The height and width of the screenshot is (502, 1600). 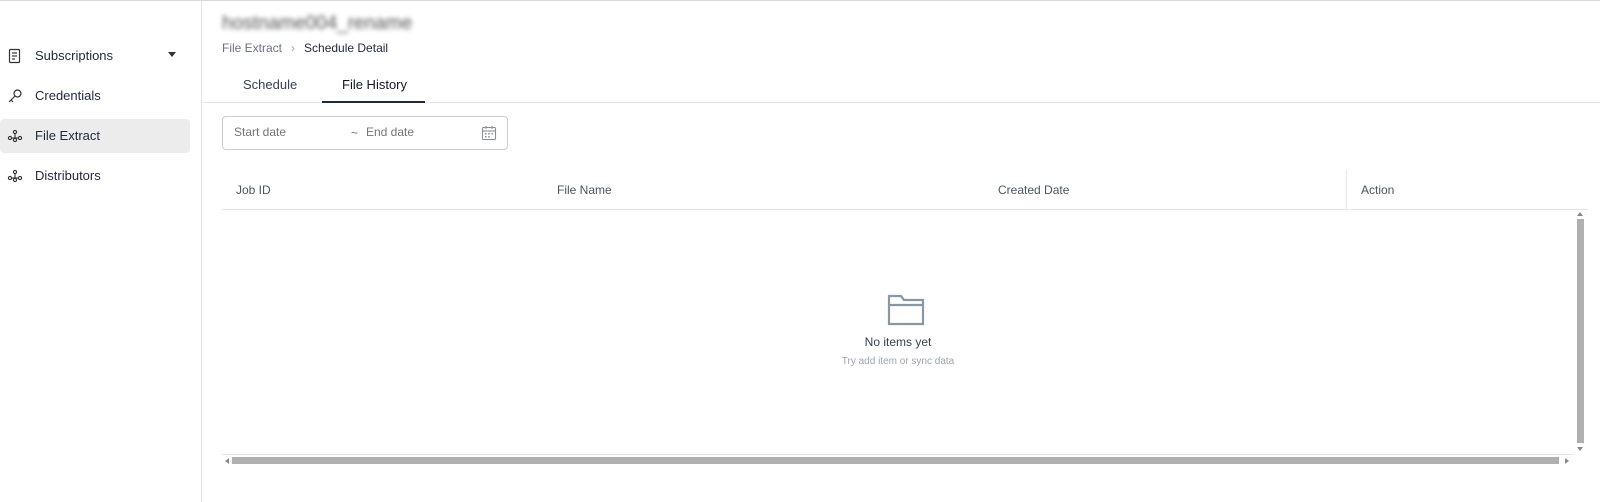 I want to click on sidebar-item-file-extract: File Extract, so click(x=95, y=136).